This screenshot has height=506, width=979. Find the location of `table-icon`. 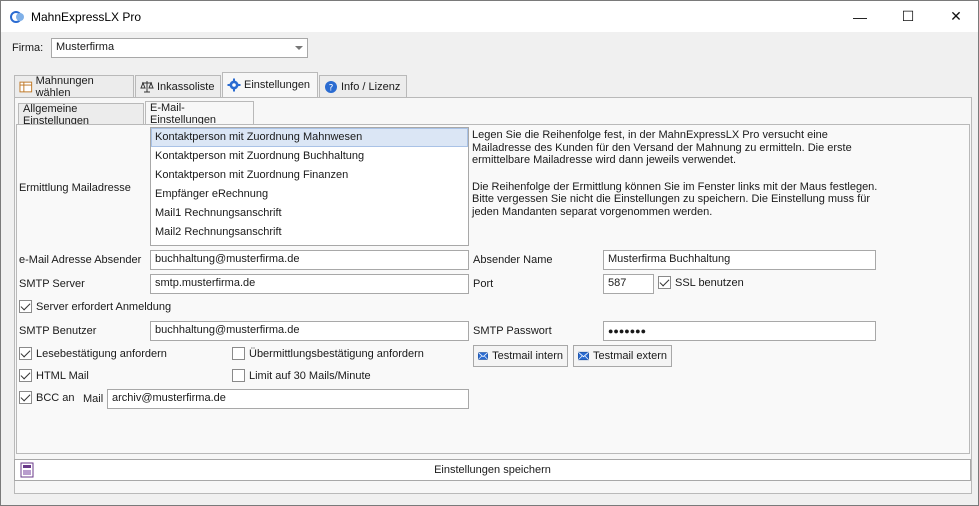

table-icon is located at coordinates (26, 86).